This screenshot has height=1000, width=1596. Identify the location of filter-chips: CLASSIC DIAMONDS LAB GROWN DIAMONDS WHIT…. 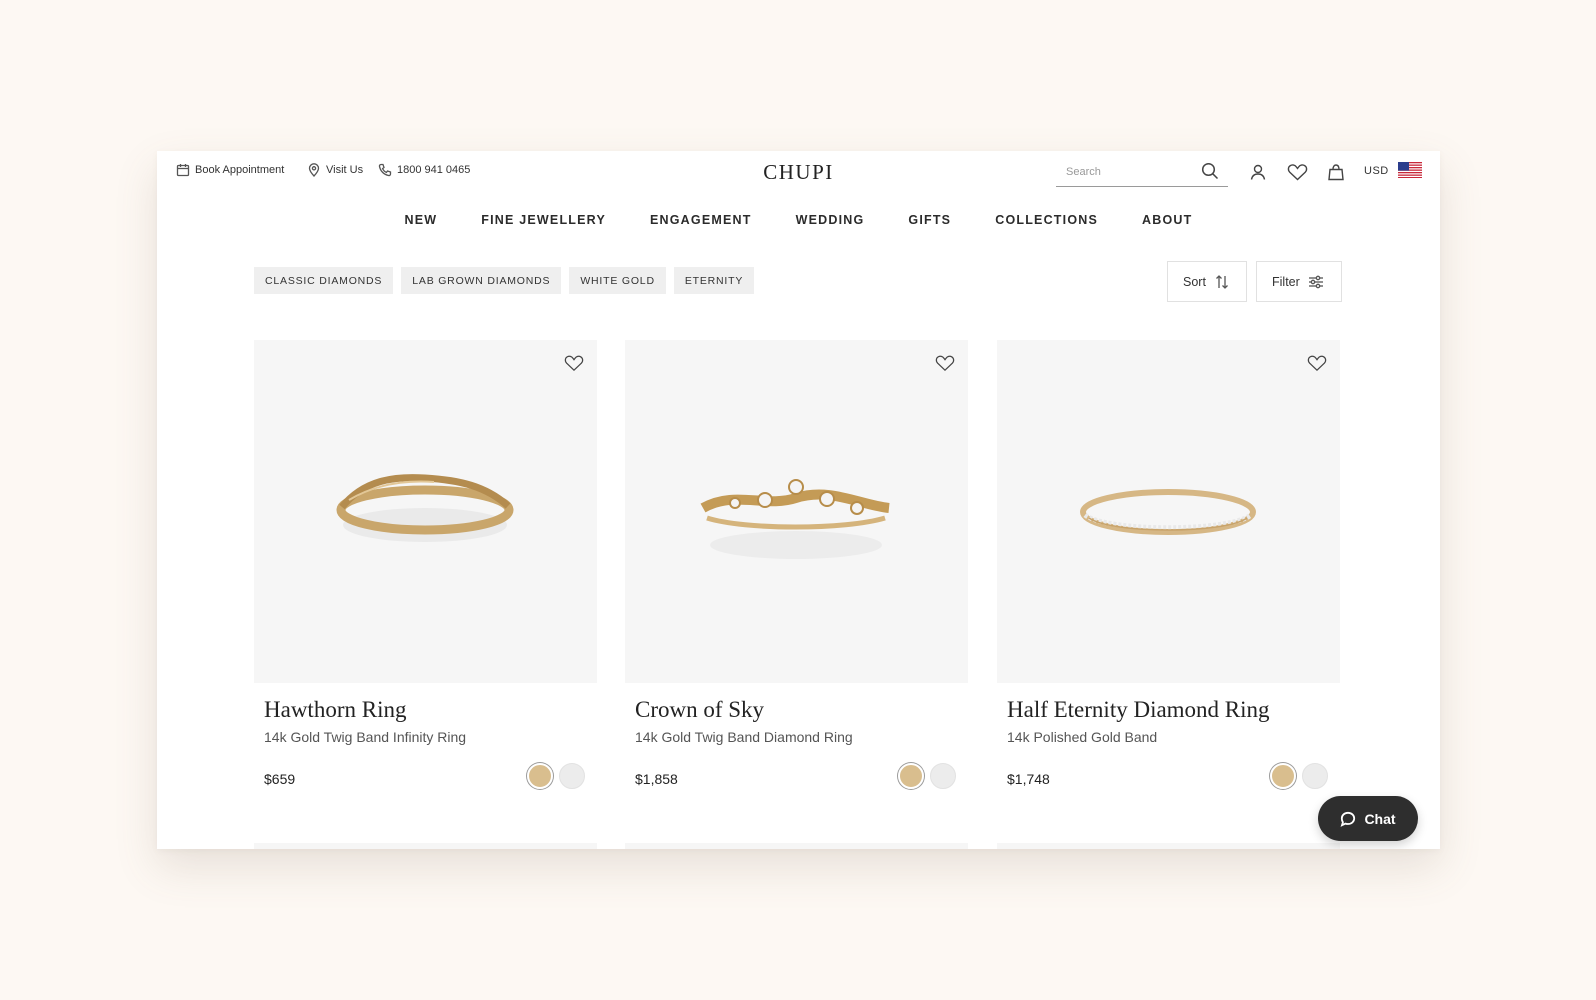
(508, 280).